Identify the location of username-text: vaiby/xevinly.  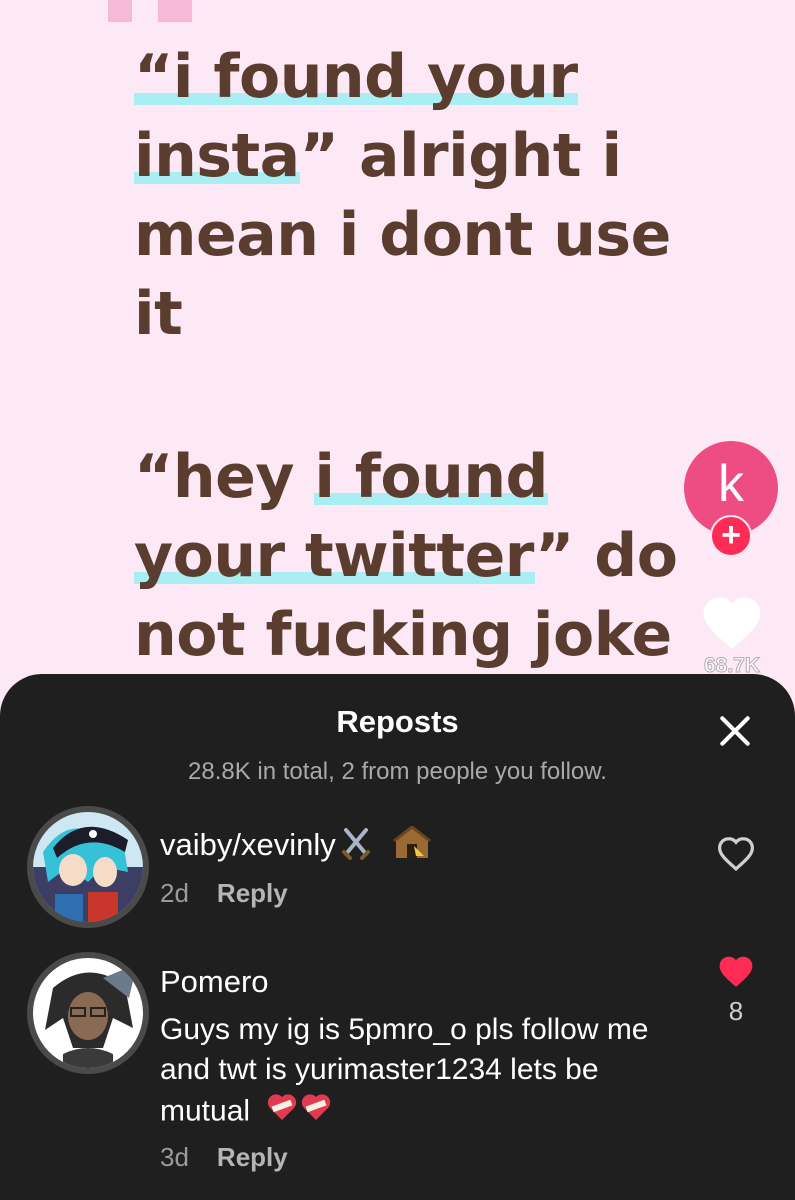
(248, 845).